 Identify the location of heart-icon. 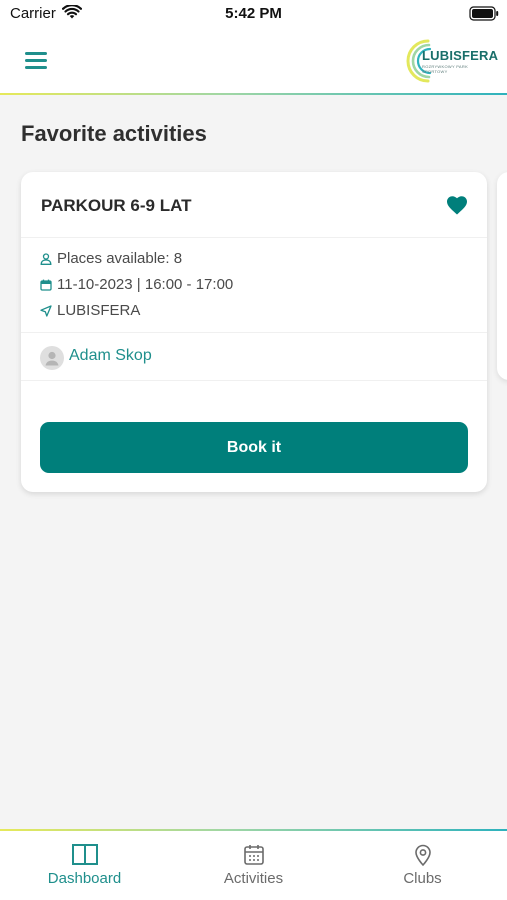
(457, 205).